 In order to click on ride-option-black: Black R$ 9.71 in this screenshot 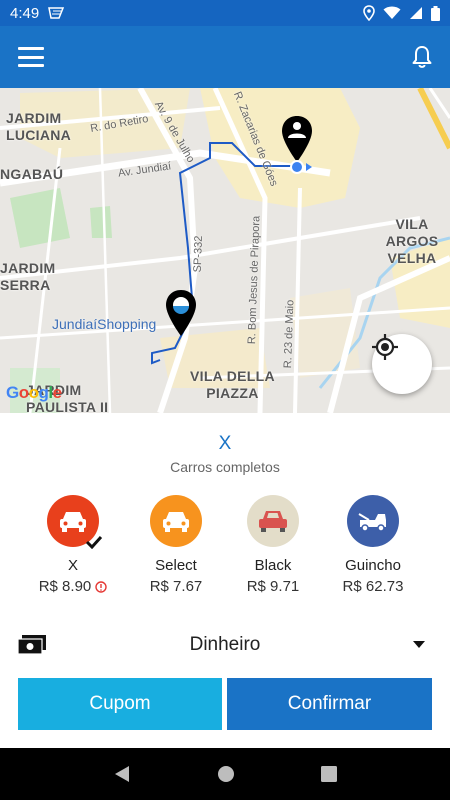, I will do `click(273, 545)`.